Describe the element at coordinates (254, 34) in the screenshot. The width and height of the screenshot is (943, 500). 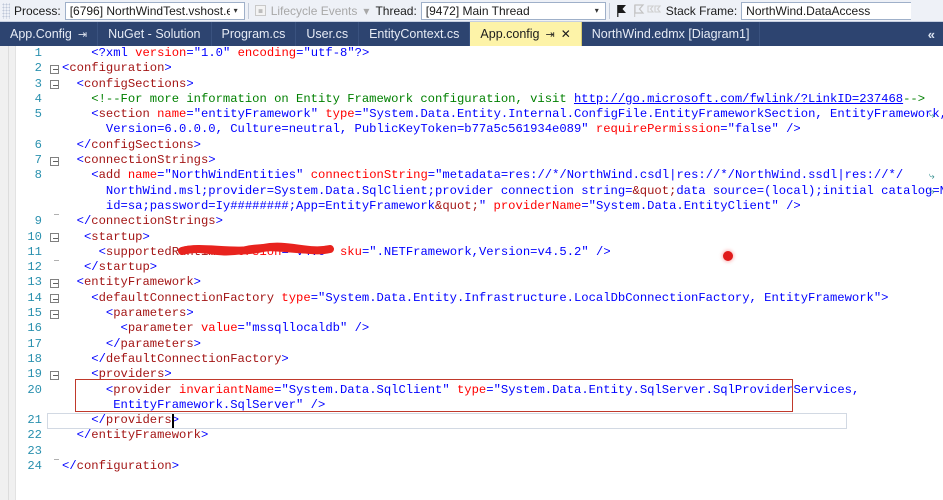
I see `tab-program-cs: Program.cs` at that location.